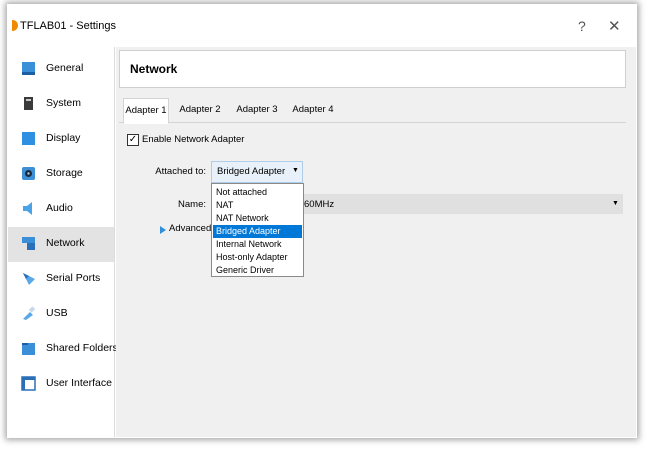 This screenshot has height=450, width=648. Describe the element at coordinates (146, 111) in the screenshot. I see `tab-adapter-1: Adapter 1` at that location.